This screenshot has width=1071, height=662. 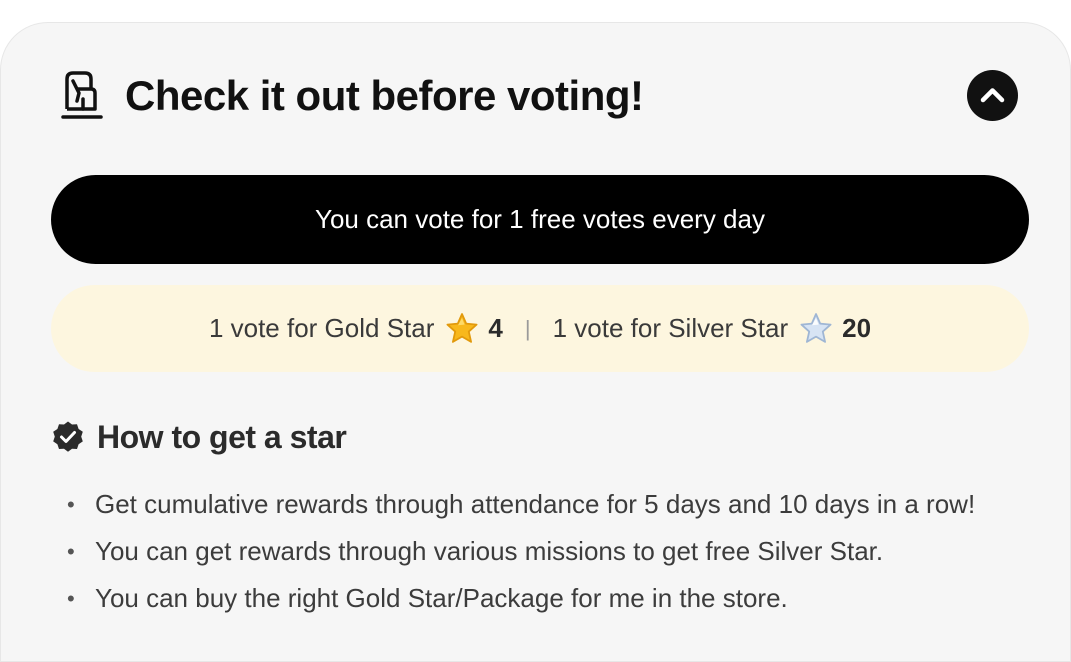 What do you see at coordinates (857, 328) in the screenshot?
I see `silver-star-count: 20` at bounding box center [857, 328].